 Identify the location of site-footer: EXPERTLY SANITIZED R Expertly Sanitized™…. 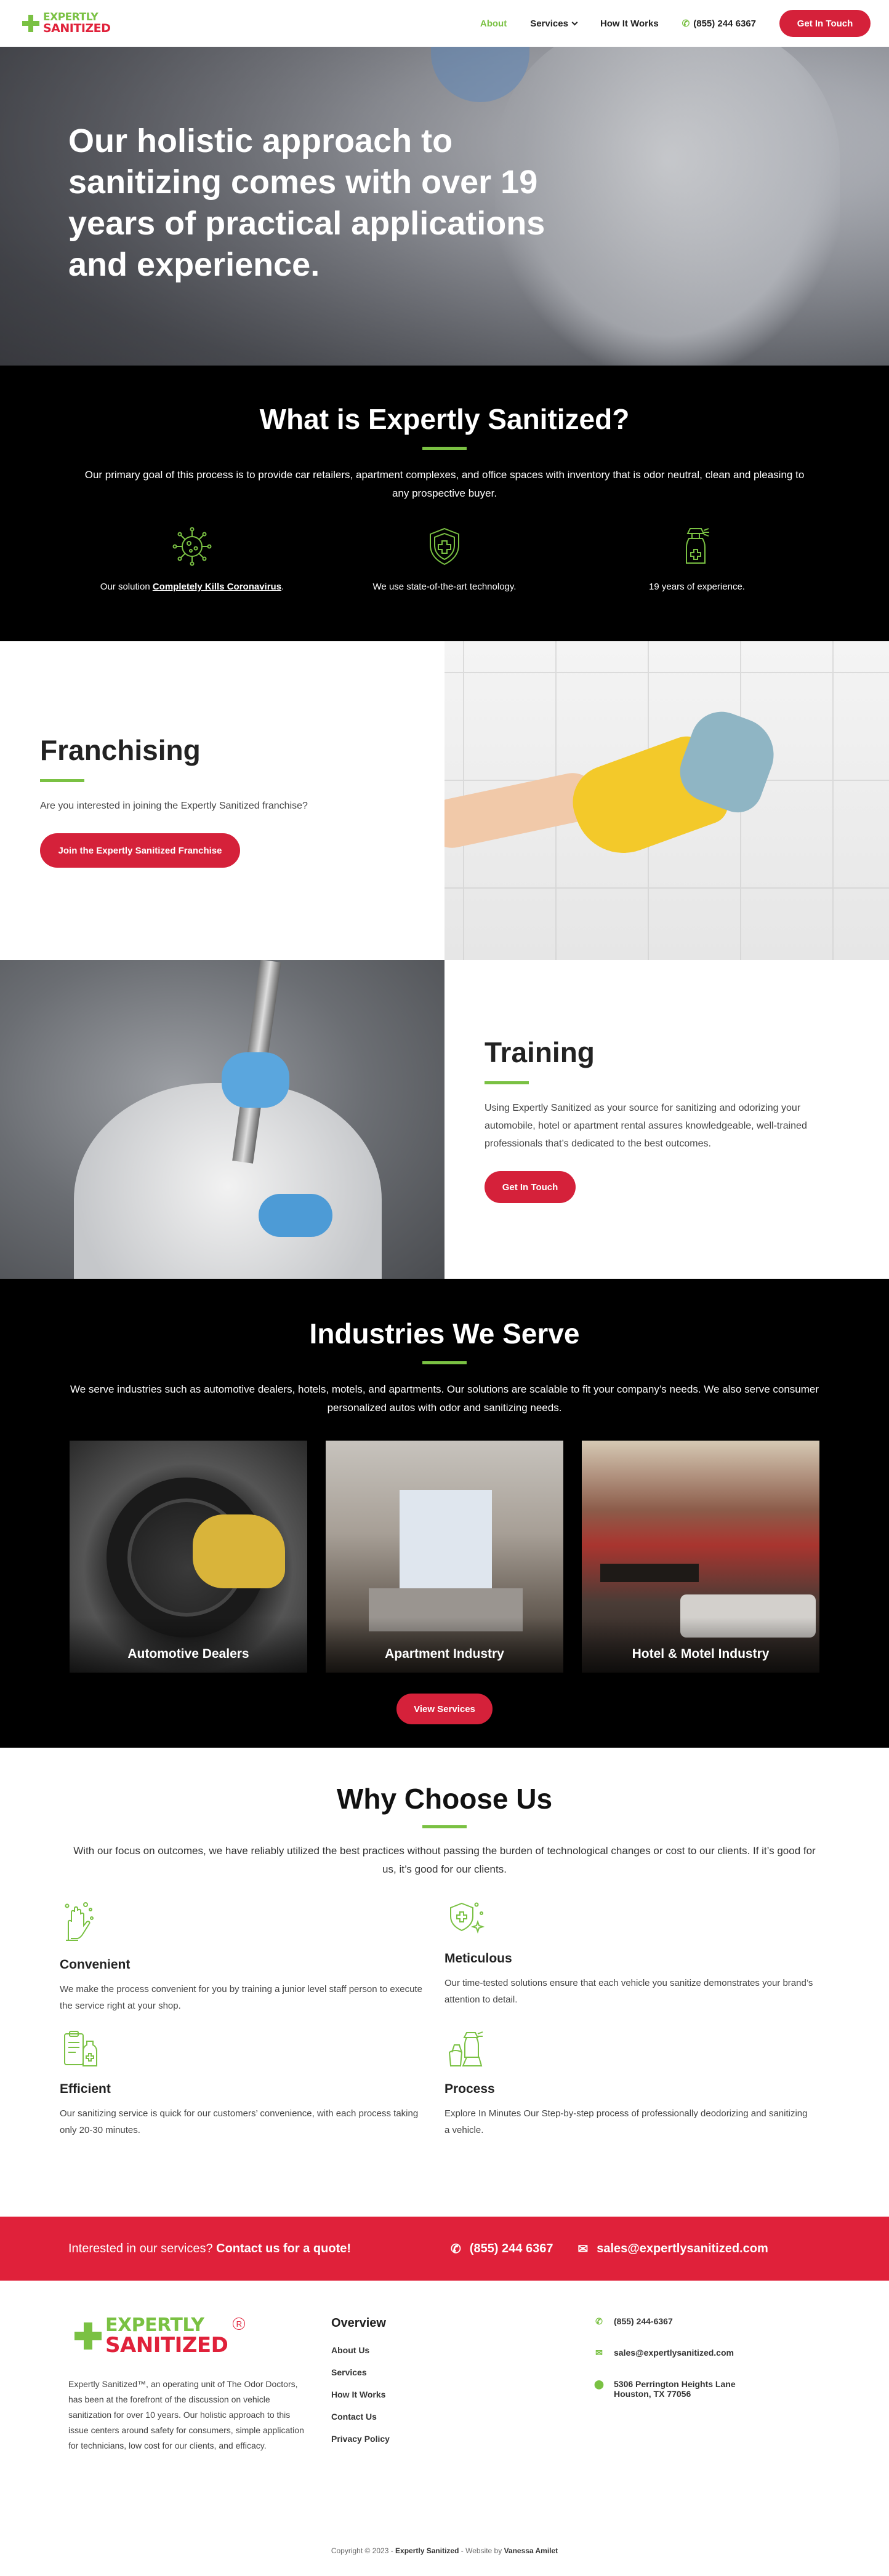
(444, 2428).